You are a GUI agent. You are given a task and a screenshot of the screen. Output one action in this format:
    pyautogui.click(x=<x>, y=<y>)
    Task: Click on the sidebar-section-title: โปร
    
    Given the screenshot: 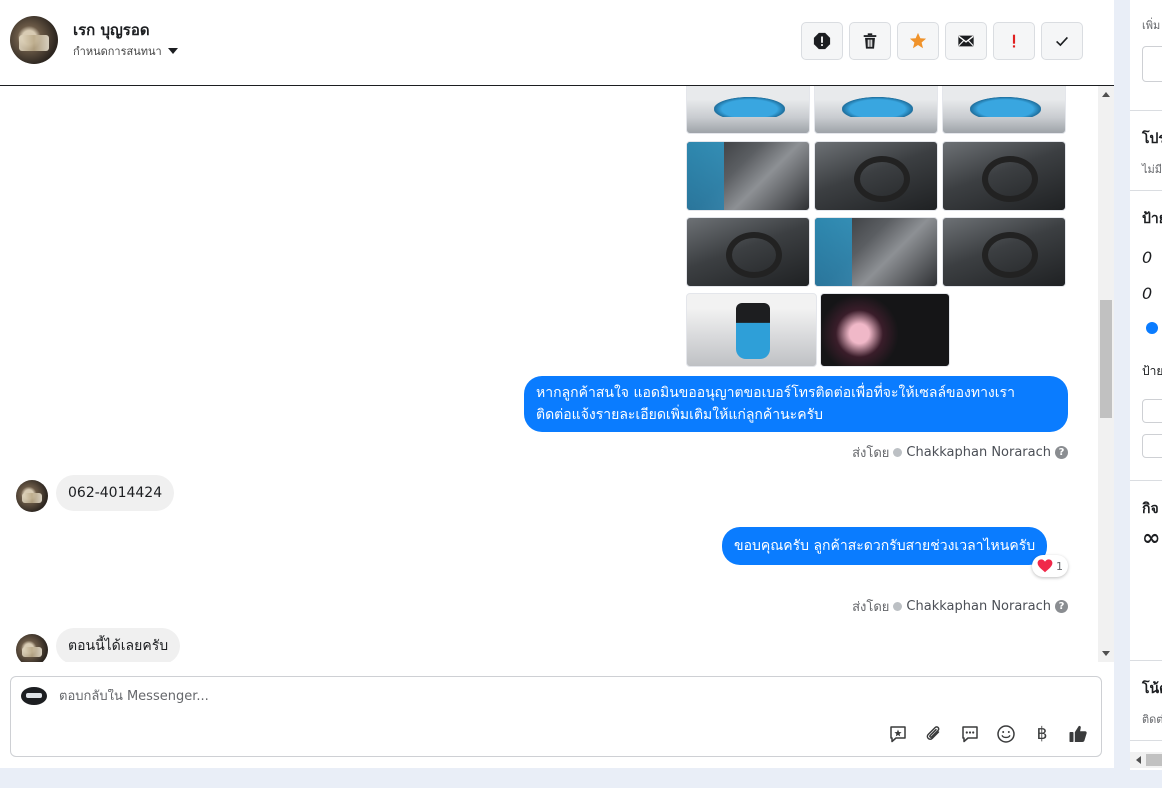 What is the action you would take?
    pyautogui.click(x=1152, y=139)
    